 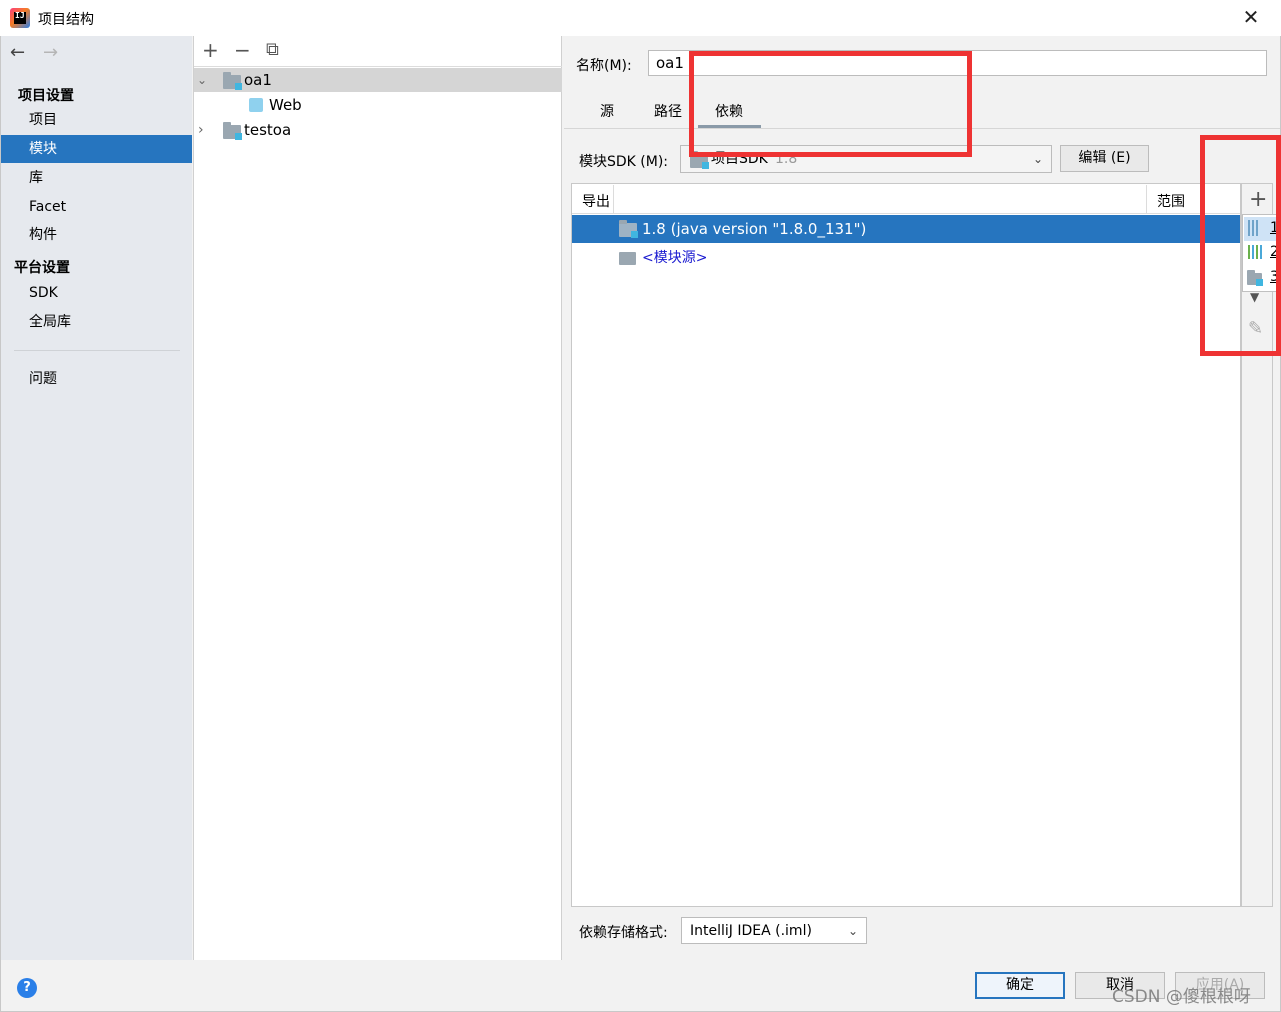 I want to click on remove-module-button: −, so click(x=242, y=50).